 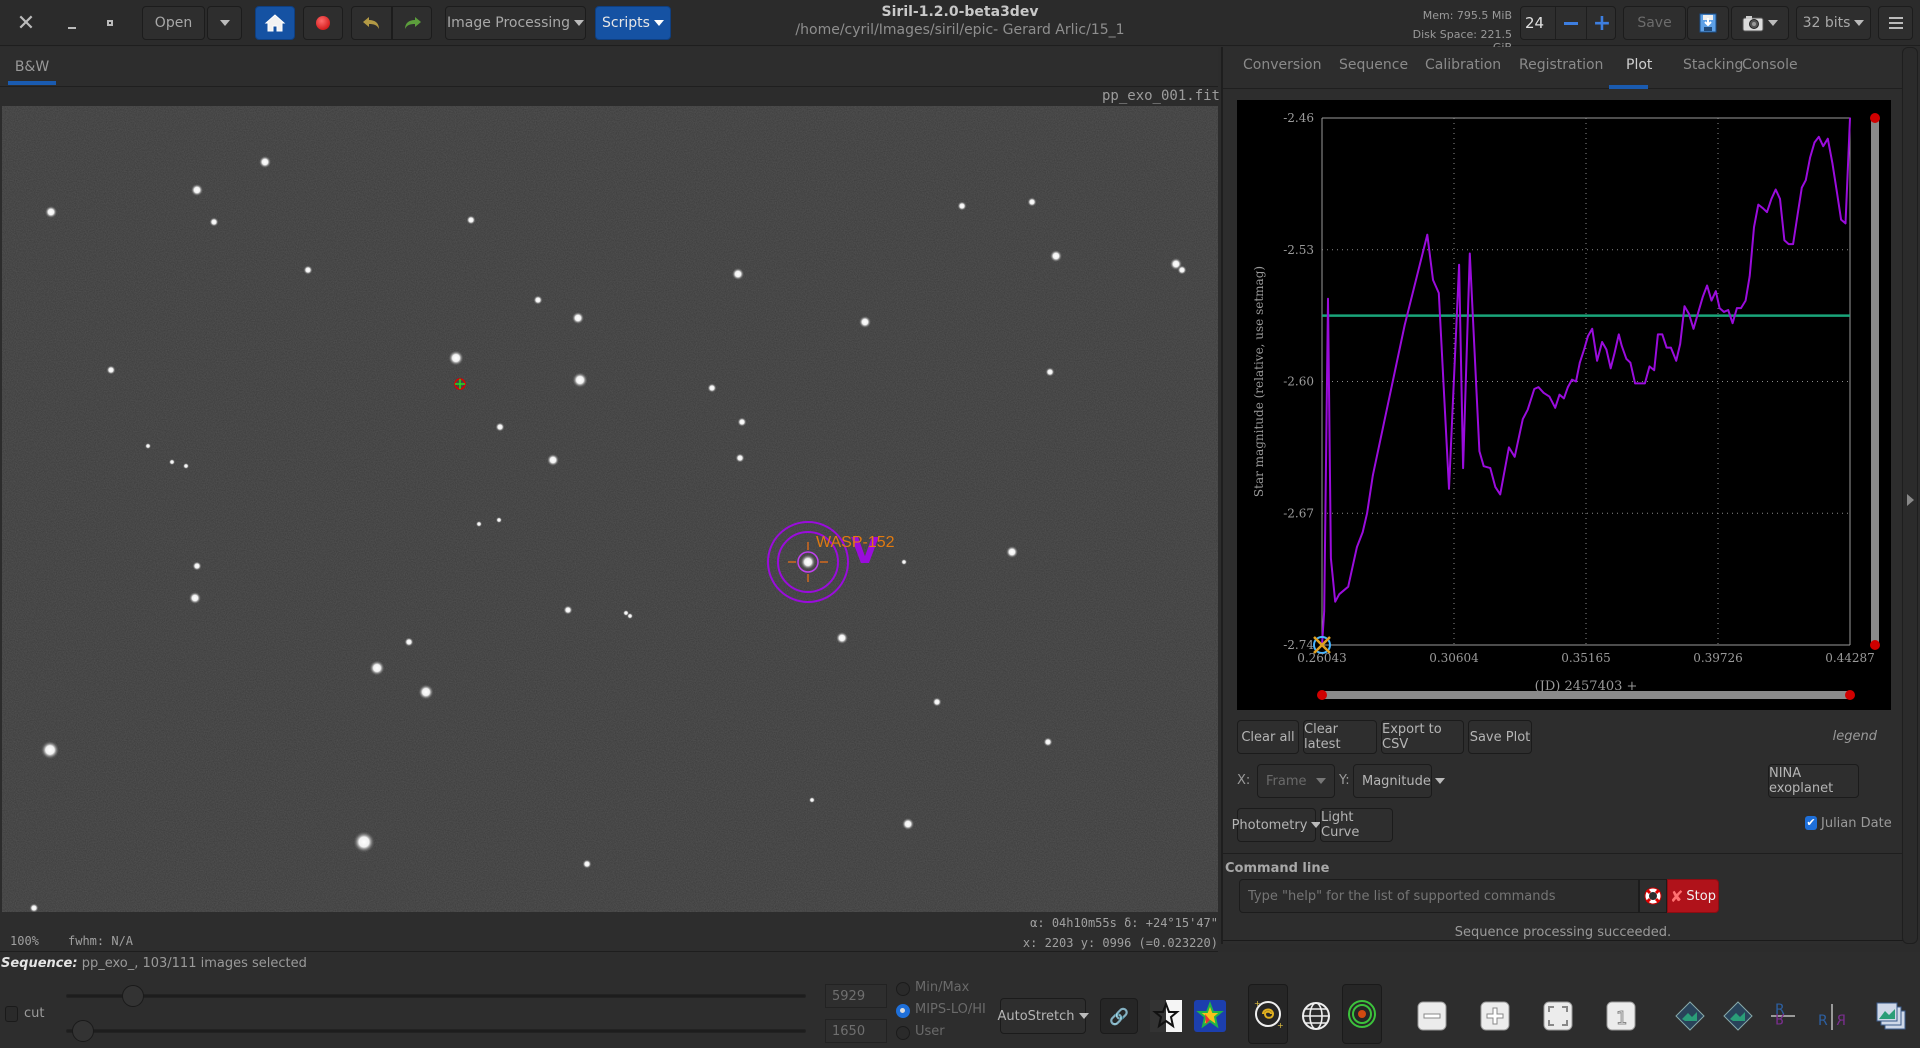 I want to click on maximize-window-button, so click(x=110, y=23).